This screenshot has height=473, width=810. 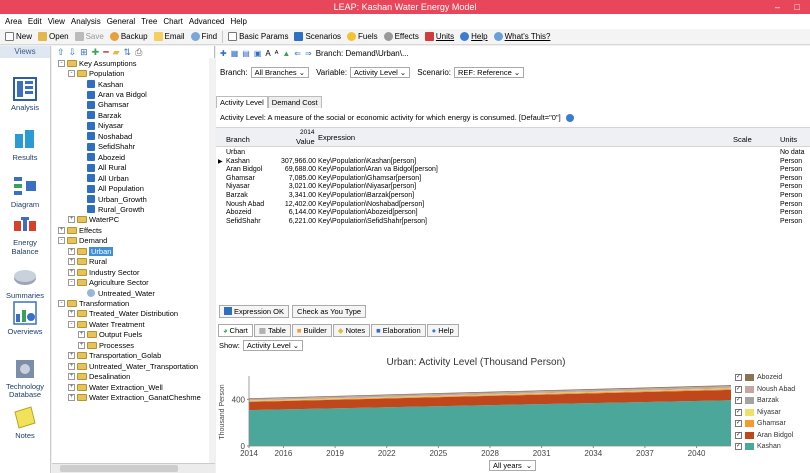 What do you see at coordinates (116, 293) in the screenshot?
I see `tree-node: Untreated_Water` at bounding box center [116, 293].